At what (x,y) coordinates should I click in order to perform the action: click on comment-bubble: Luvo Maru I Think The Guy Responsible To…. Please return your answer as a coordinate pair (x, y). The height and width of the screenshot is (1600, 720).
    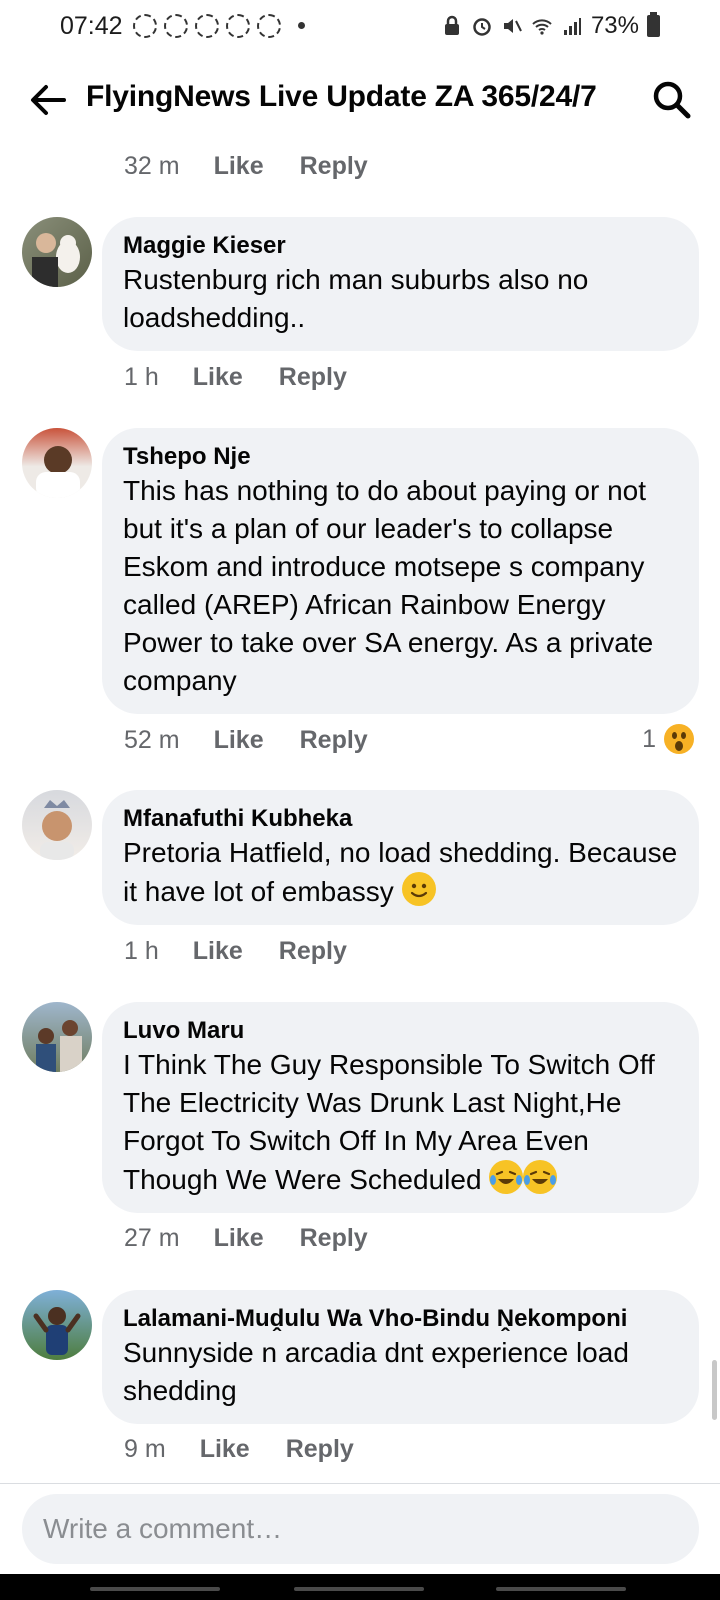
    Looking at the image, I should click on (400, 1107).